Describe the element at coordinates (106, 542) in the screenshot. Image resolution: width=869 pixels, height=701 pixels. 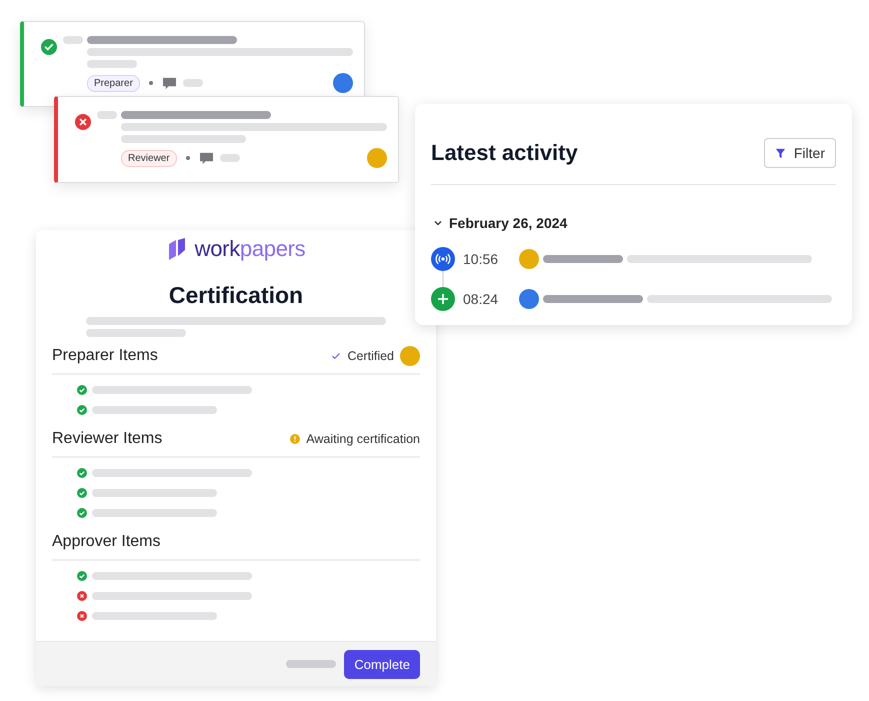
I see `section-title: Approver Items` at that location.